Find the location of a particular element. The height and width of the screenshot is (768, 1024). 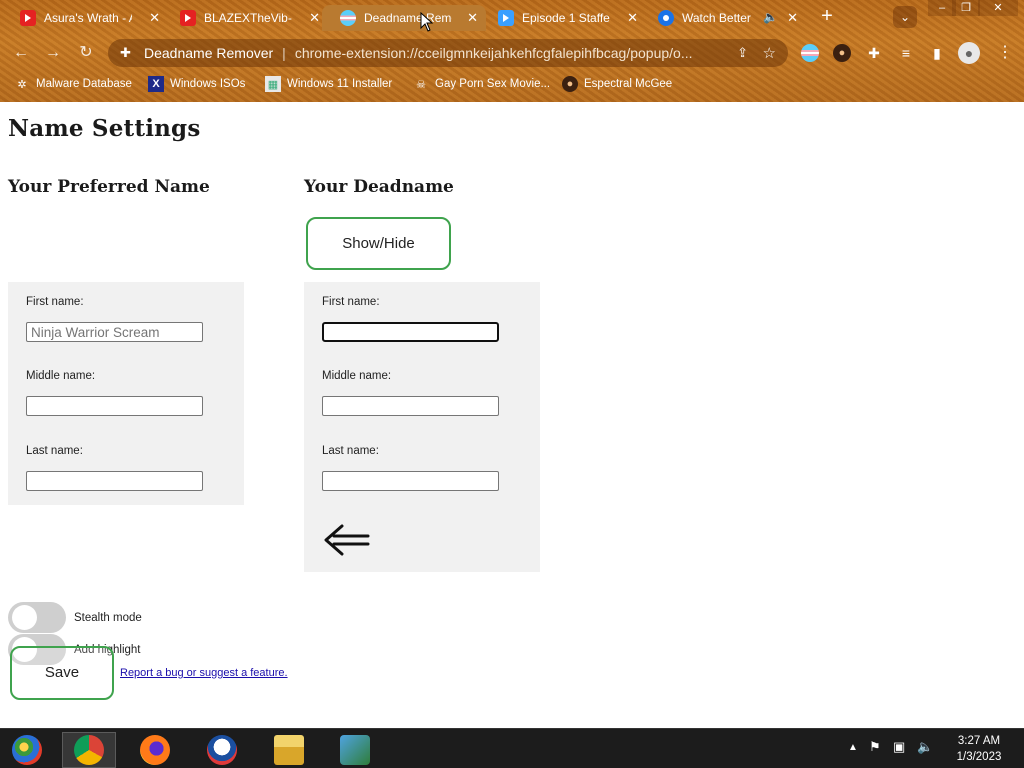

bookmark-malware-database: ✲ Malware Database is located at coordinates (73, 84).